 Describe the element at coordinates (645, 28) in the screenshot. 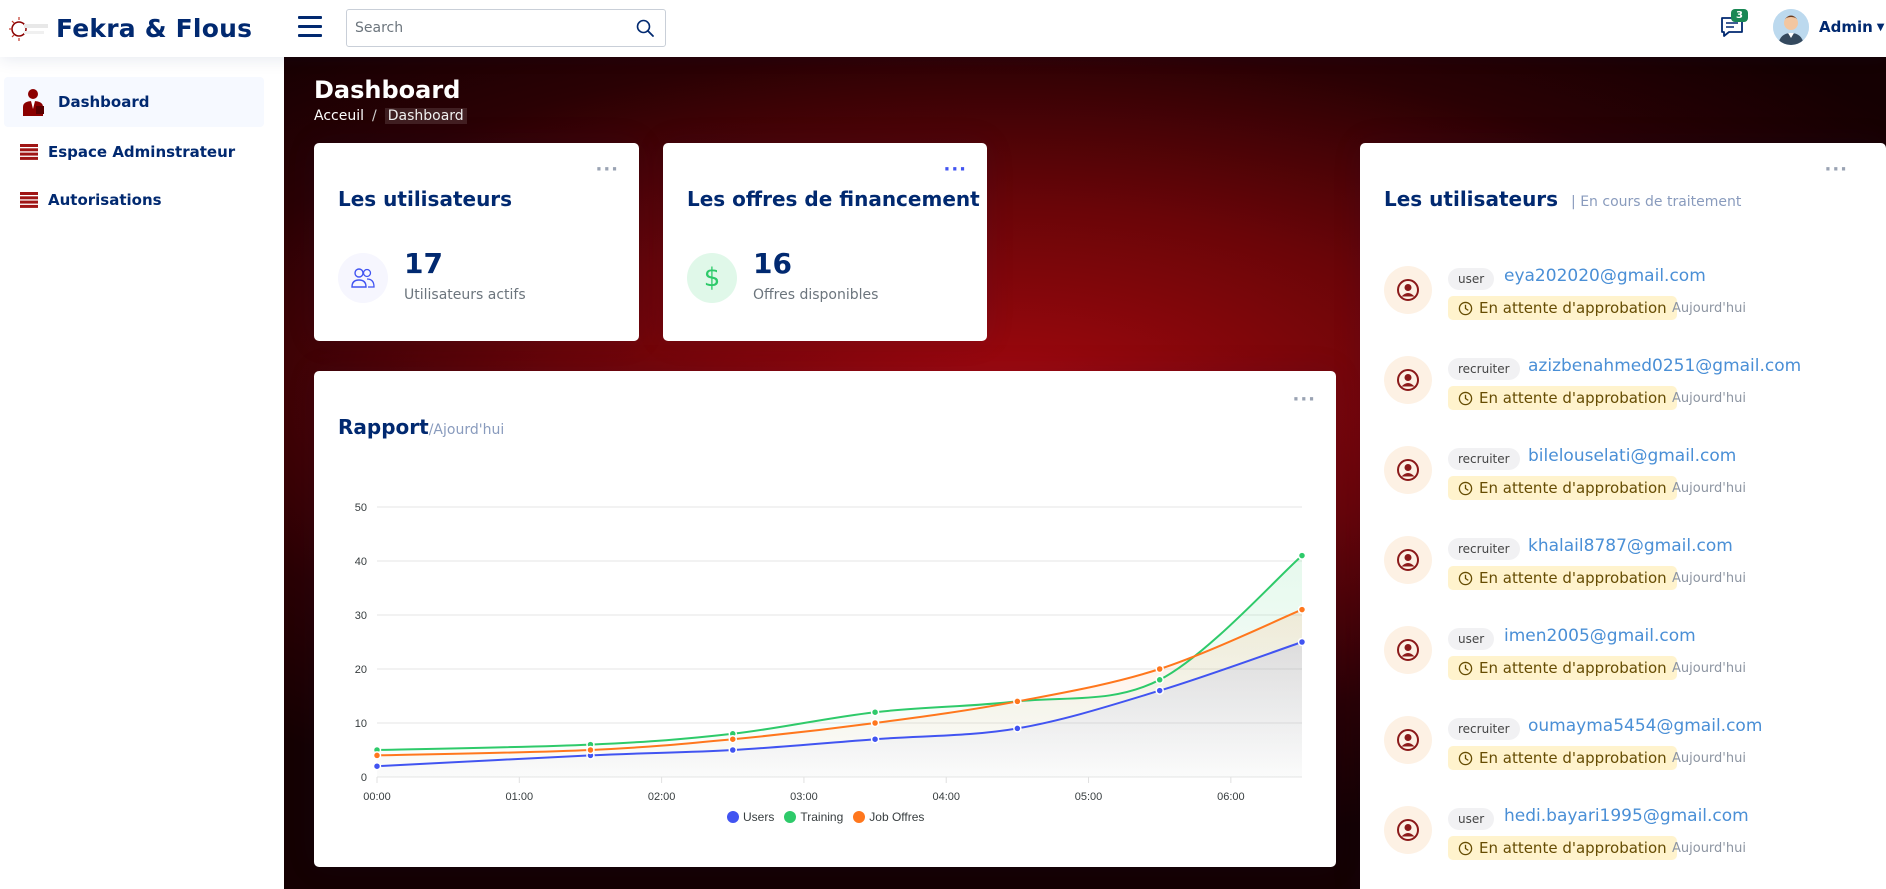

I see `search-icon` at that location.